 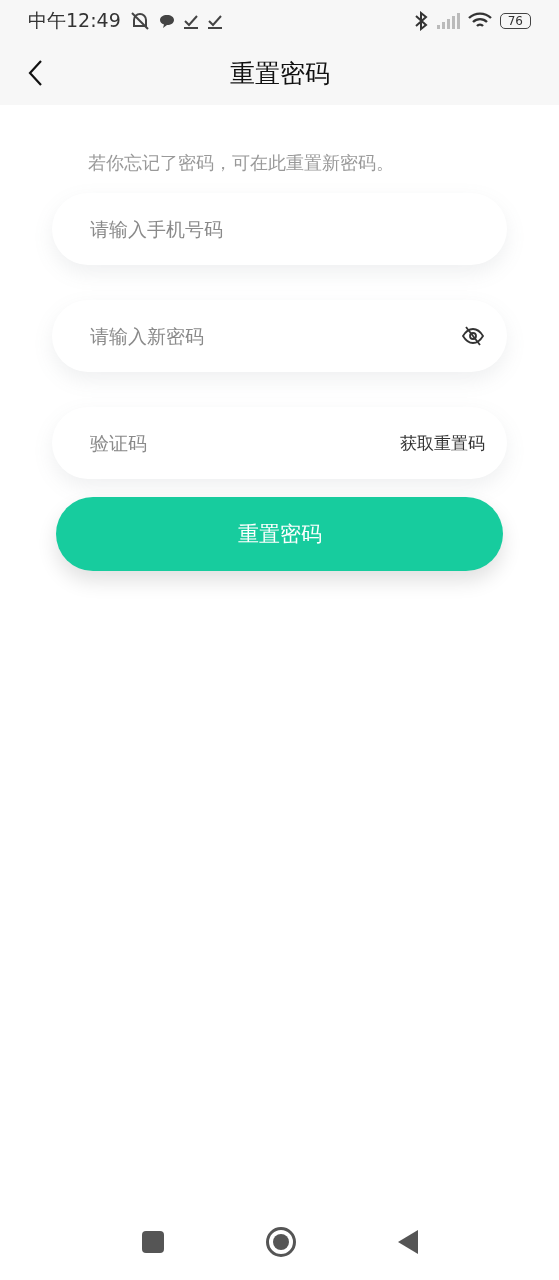 I want to click on eye-hidden-icon, so click(x=473, y=336).